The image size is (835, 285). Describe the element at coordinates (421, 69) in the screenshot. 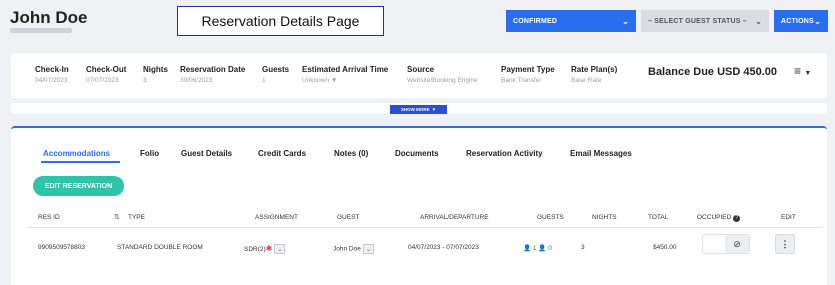

I see `summary-label: Source` at that location.